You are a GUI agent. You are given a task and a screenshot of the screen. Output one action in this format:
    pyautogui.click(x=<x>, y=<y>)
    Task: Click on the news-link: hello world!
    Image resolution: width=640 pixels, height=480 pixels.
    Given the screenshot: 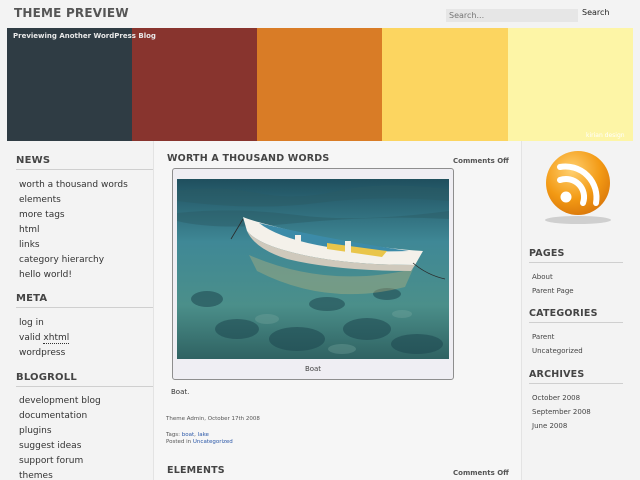 What is the action you would take?
    pyautogui.click(x=45, y=275)
    